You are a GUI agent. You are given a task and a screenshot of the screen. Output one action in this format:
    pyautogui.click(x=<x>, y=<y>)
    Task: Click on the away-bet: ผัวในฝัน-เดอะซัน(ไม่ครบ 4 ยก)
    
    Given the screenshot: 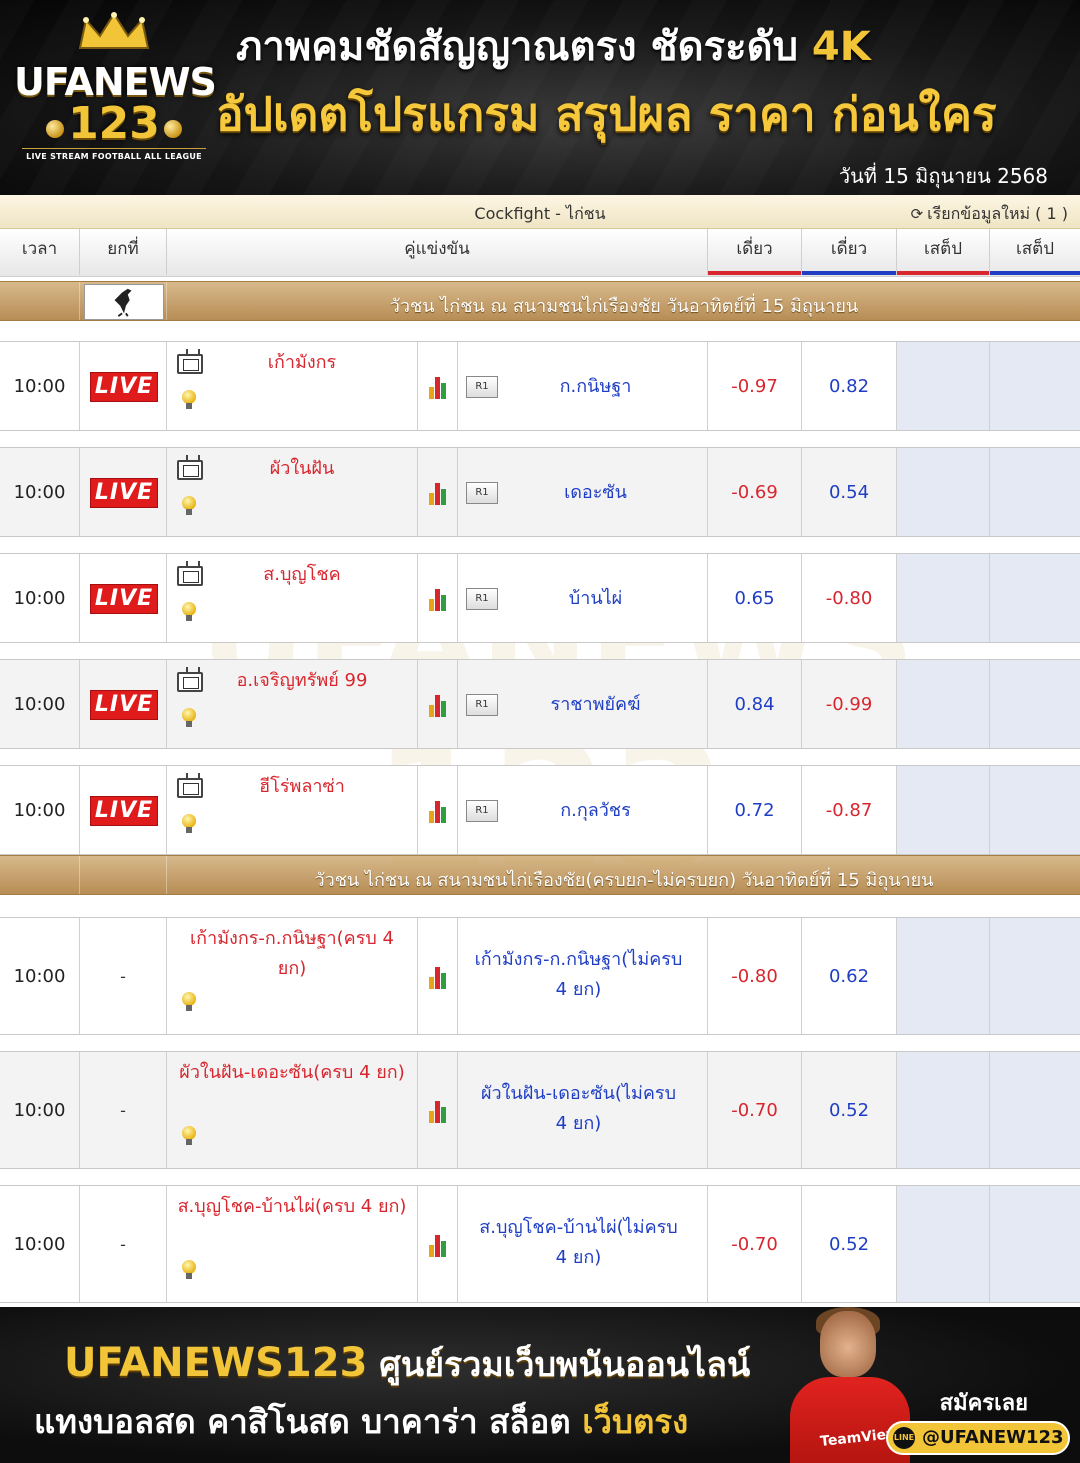 What is the action you would take?
    pyautogui.click(x=578, y=1109)
    